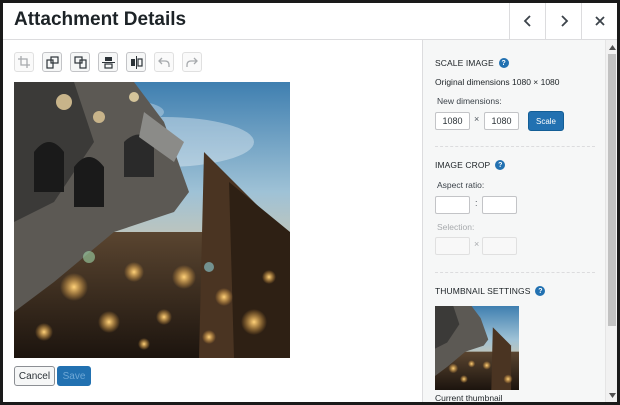 Image resolution: width=620 pixels, height=405 pixels. I want to click on sidebar-scrollbar, so click(611, 221).